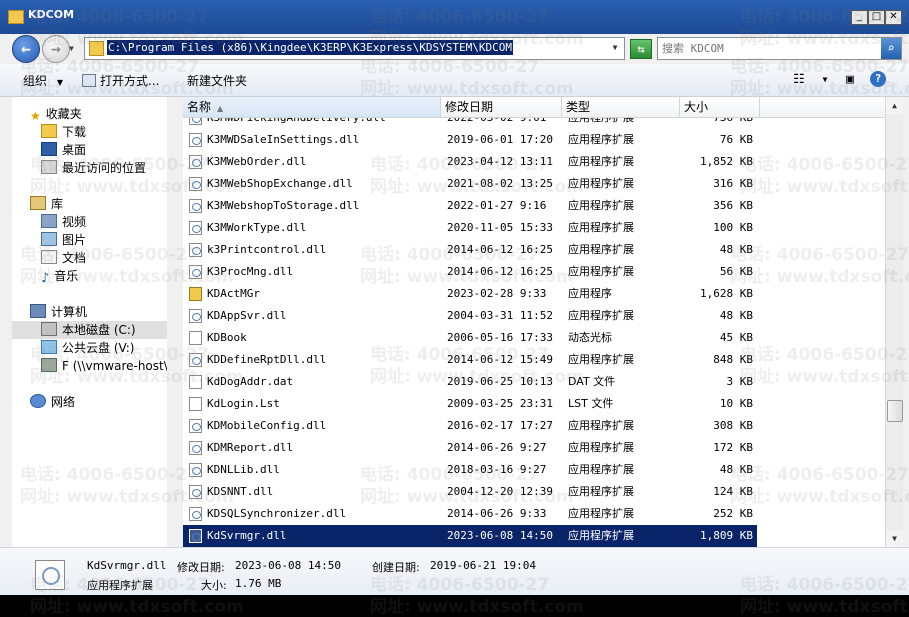 The height and width of the screenshot is (617, 909). What do you see at coordinates (258, 583) in the screenshot?
I see `details-size: 1.76 MB` at bounding box center [258, 583].